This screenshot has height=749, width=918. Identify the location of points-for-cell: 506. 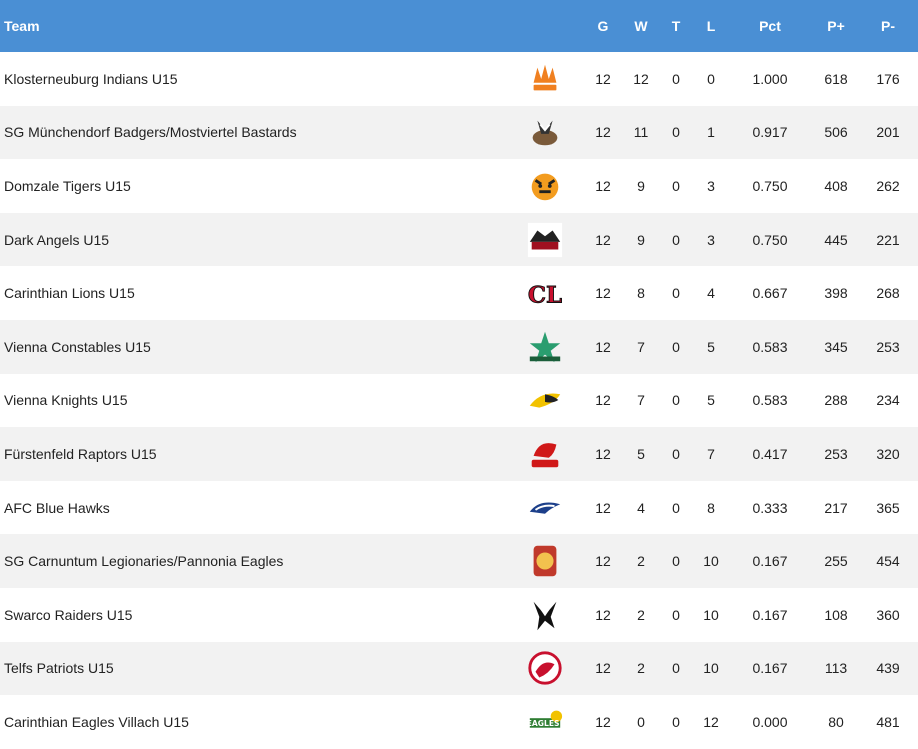
(836, 132).